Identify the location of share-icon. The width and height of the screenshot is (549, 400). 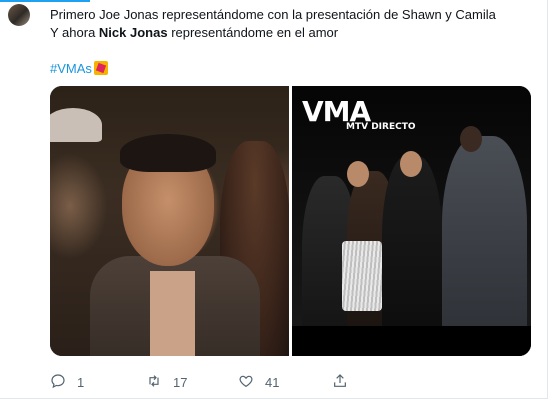
(340, 382).